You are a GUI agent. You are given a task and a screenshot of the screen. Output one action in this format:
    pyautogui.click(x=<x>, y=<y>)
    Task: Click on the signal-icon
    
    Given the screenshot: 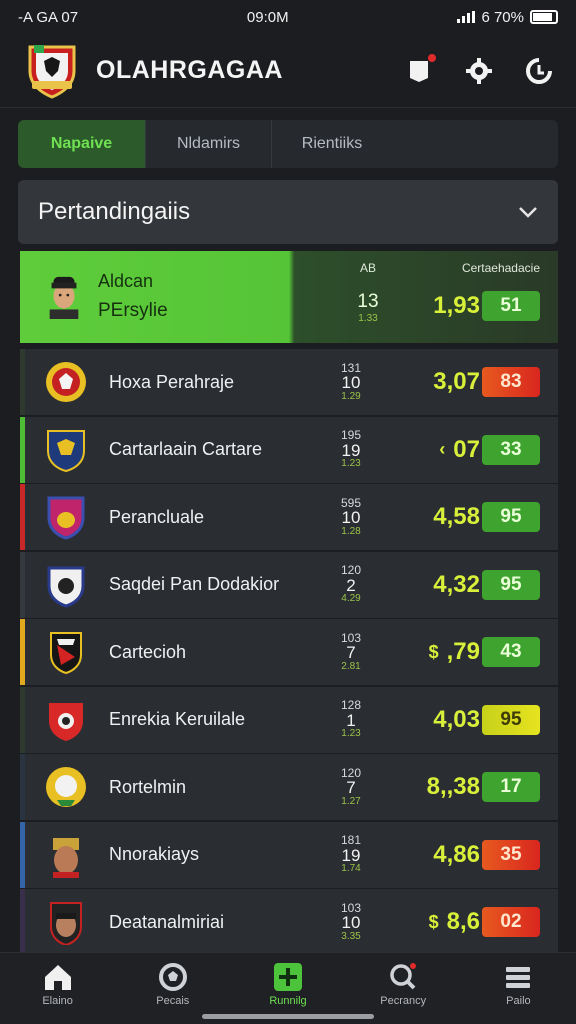 What is the action you would take?
    pyautogui.click(x=466, y=17)
    